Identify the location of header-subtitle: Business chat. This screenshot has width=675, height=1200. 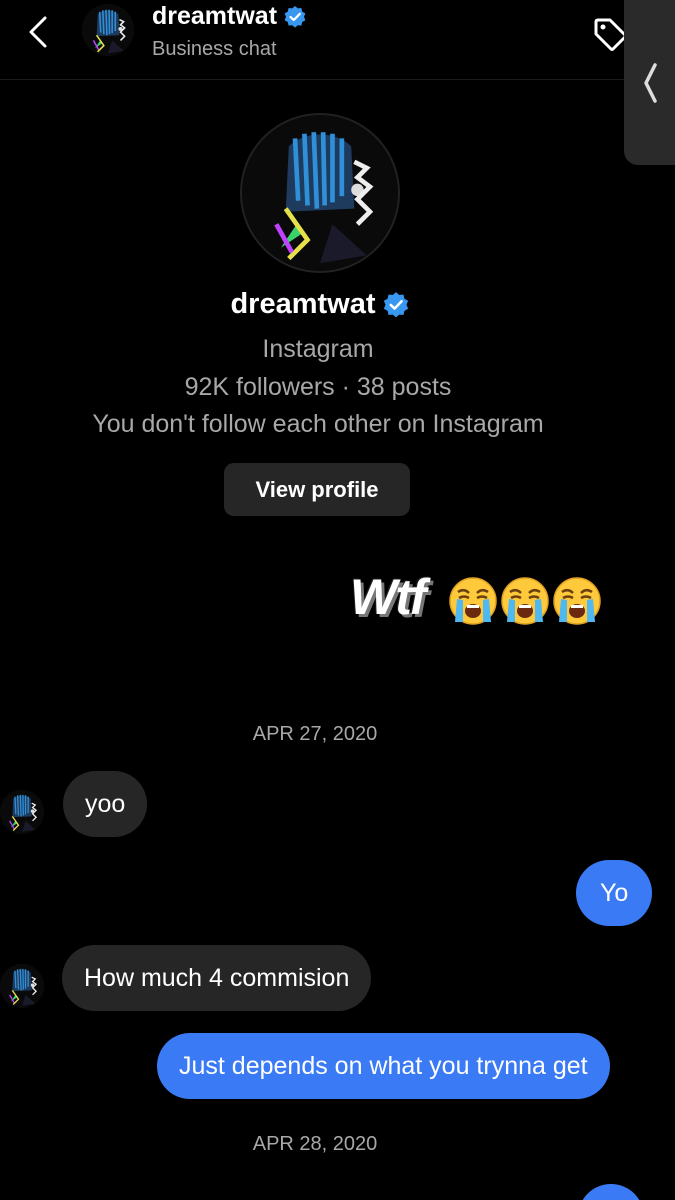
(214, 49).